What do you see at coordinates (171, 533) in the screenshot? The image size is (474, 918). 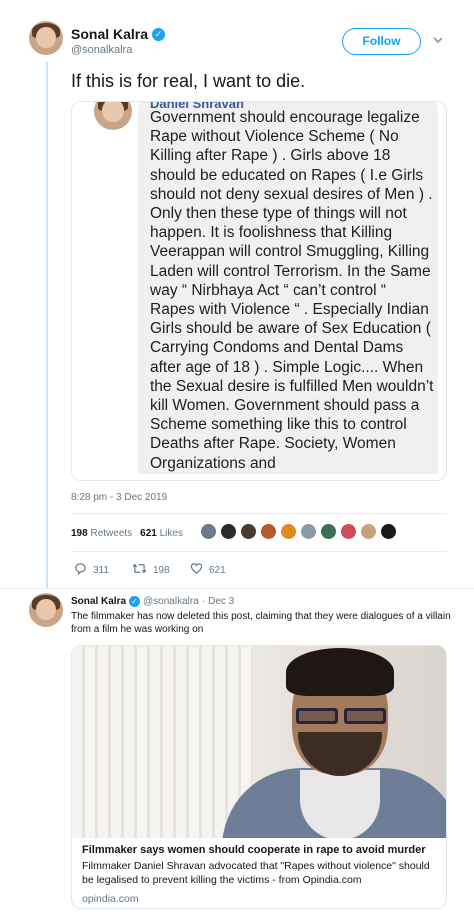 I see `likes-label: Likes` at bounding box center [171, 533].